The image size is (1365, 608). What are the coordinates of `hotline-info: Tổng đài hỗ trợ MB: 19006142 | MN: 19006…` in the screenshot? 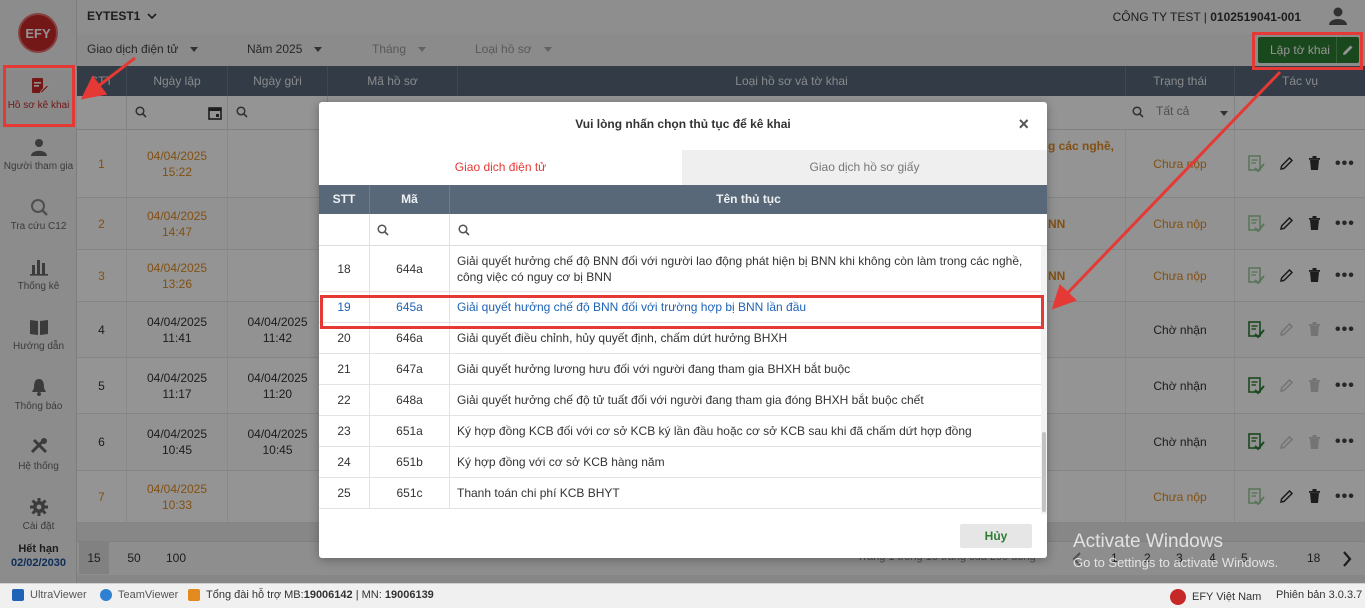 It's located at (311, 595).